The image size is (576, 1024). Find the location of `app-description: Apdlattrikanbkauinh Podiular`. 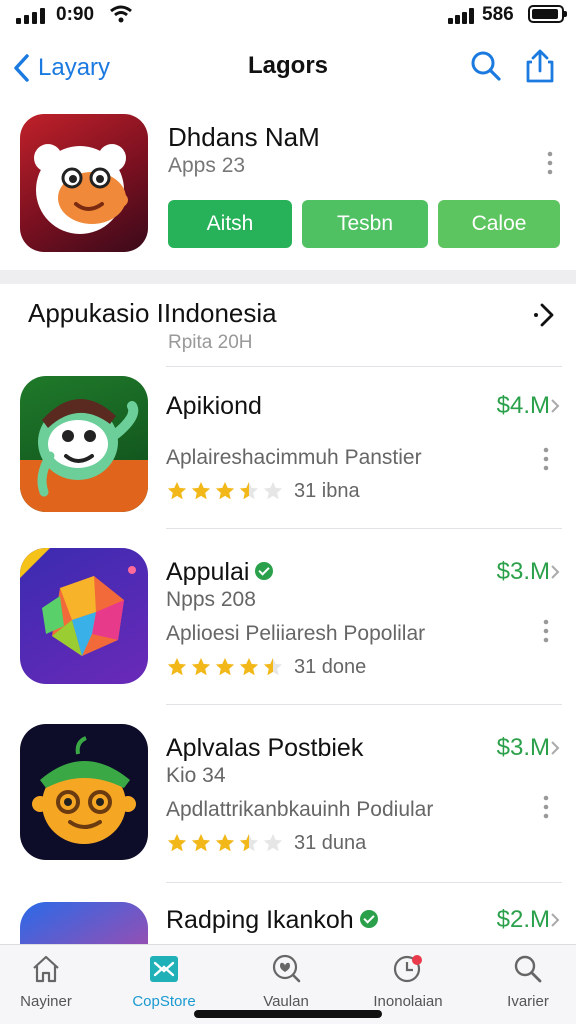

app-description: Apdlattrikanbkauinh Podiular is located at coordinates (300, 809).